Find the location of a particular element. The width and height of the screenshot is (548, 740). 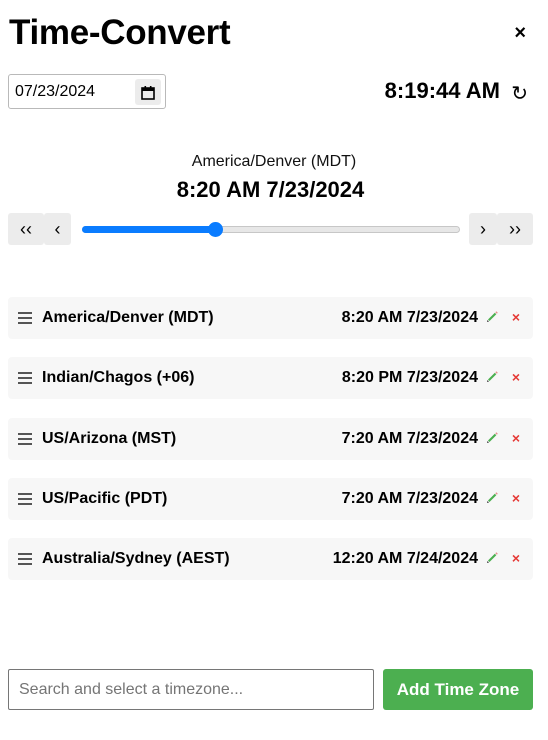

selected-zone: America/Denver (MDT) is located at coordinates (274, 161).